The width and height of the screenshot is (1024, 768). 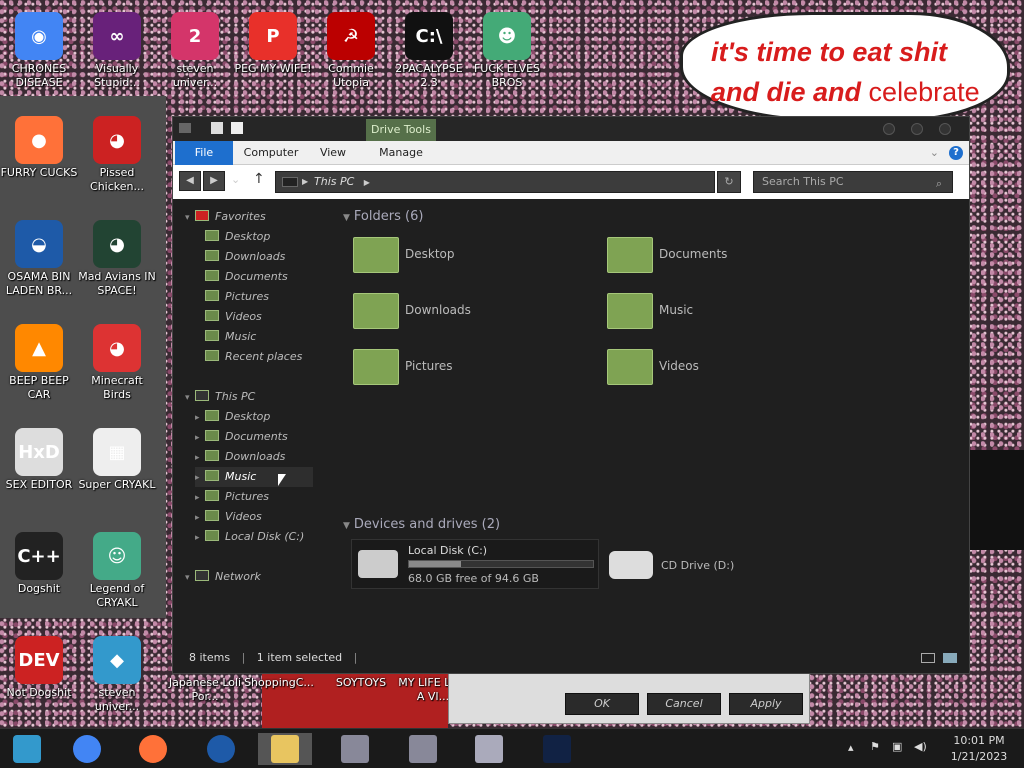 I want to click on volume-icon: ◀), so click(x=920, y=746).